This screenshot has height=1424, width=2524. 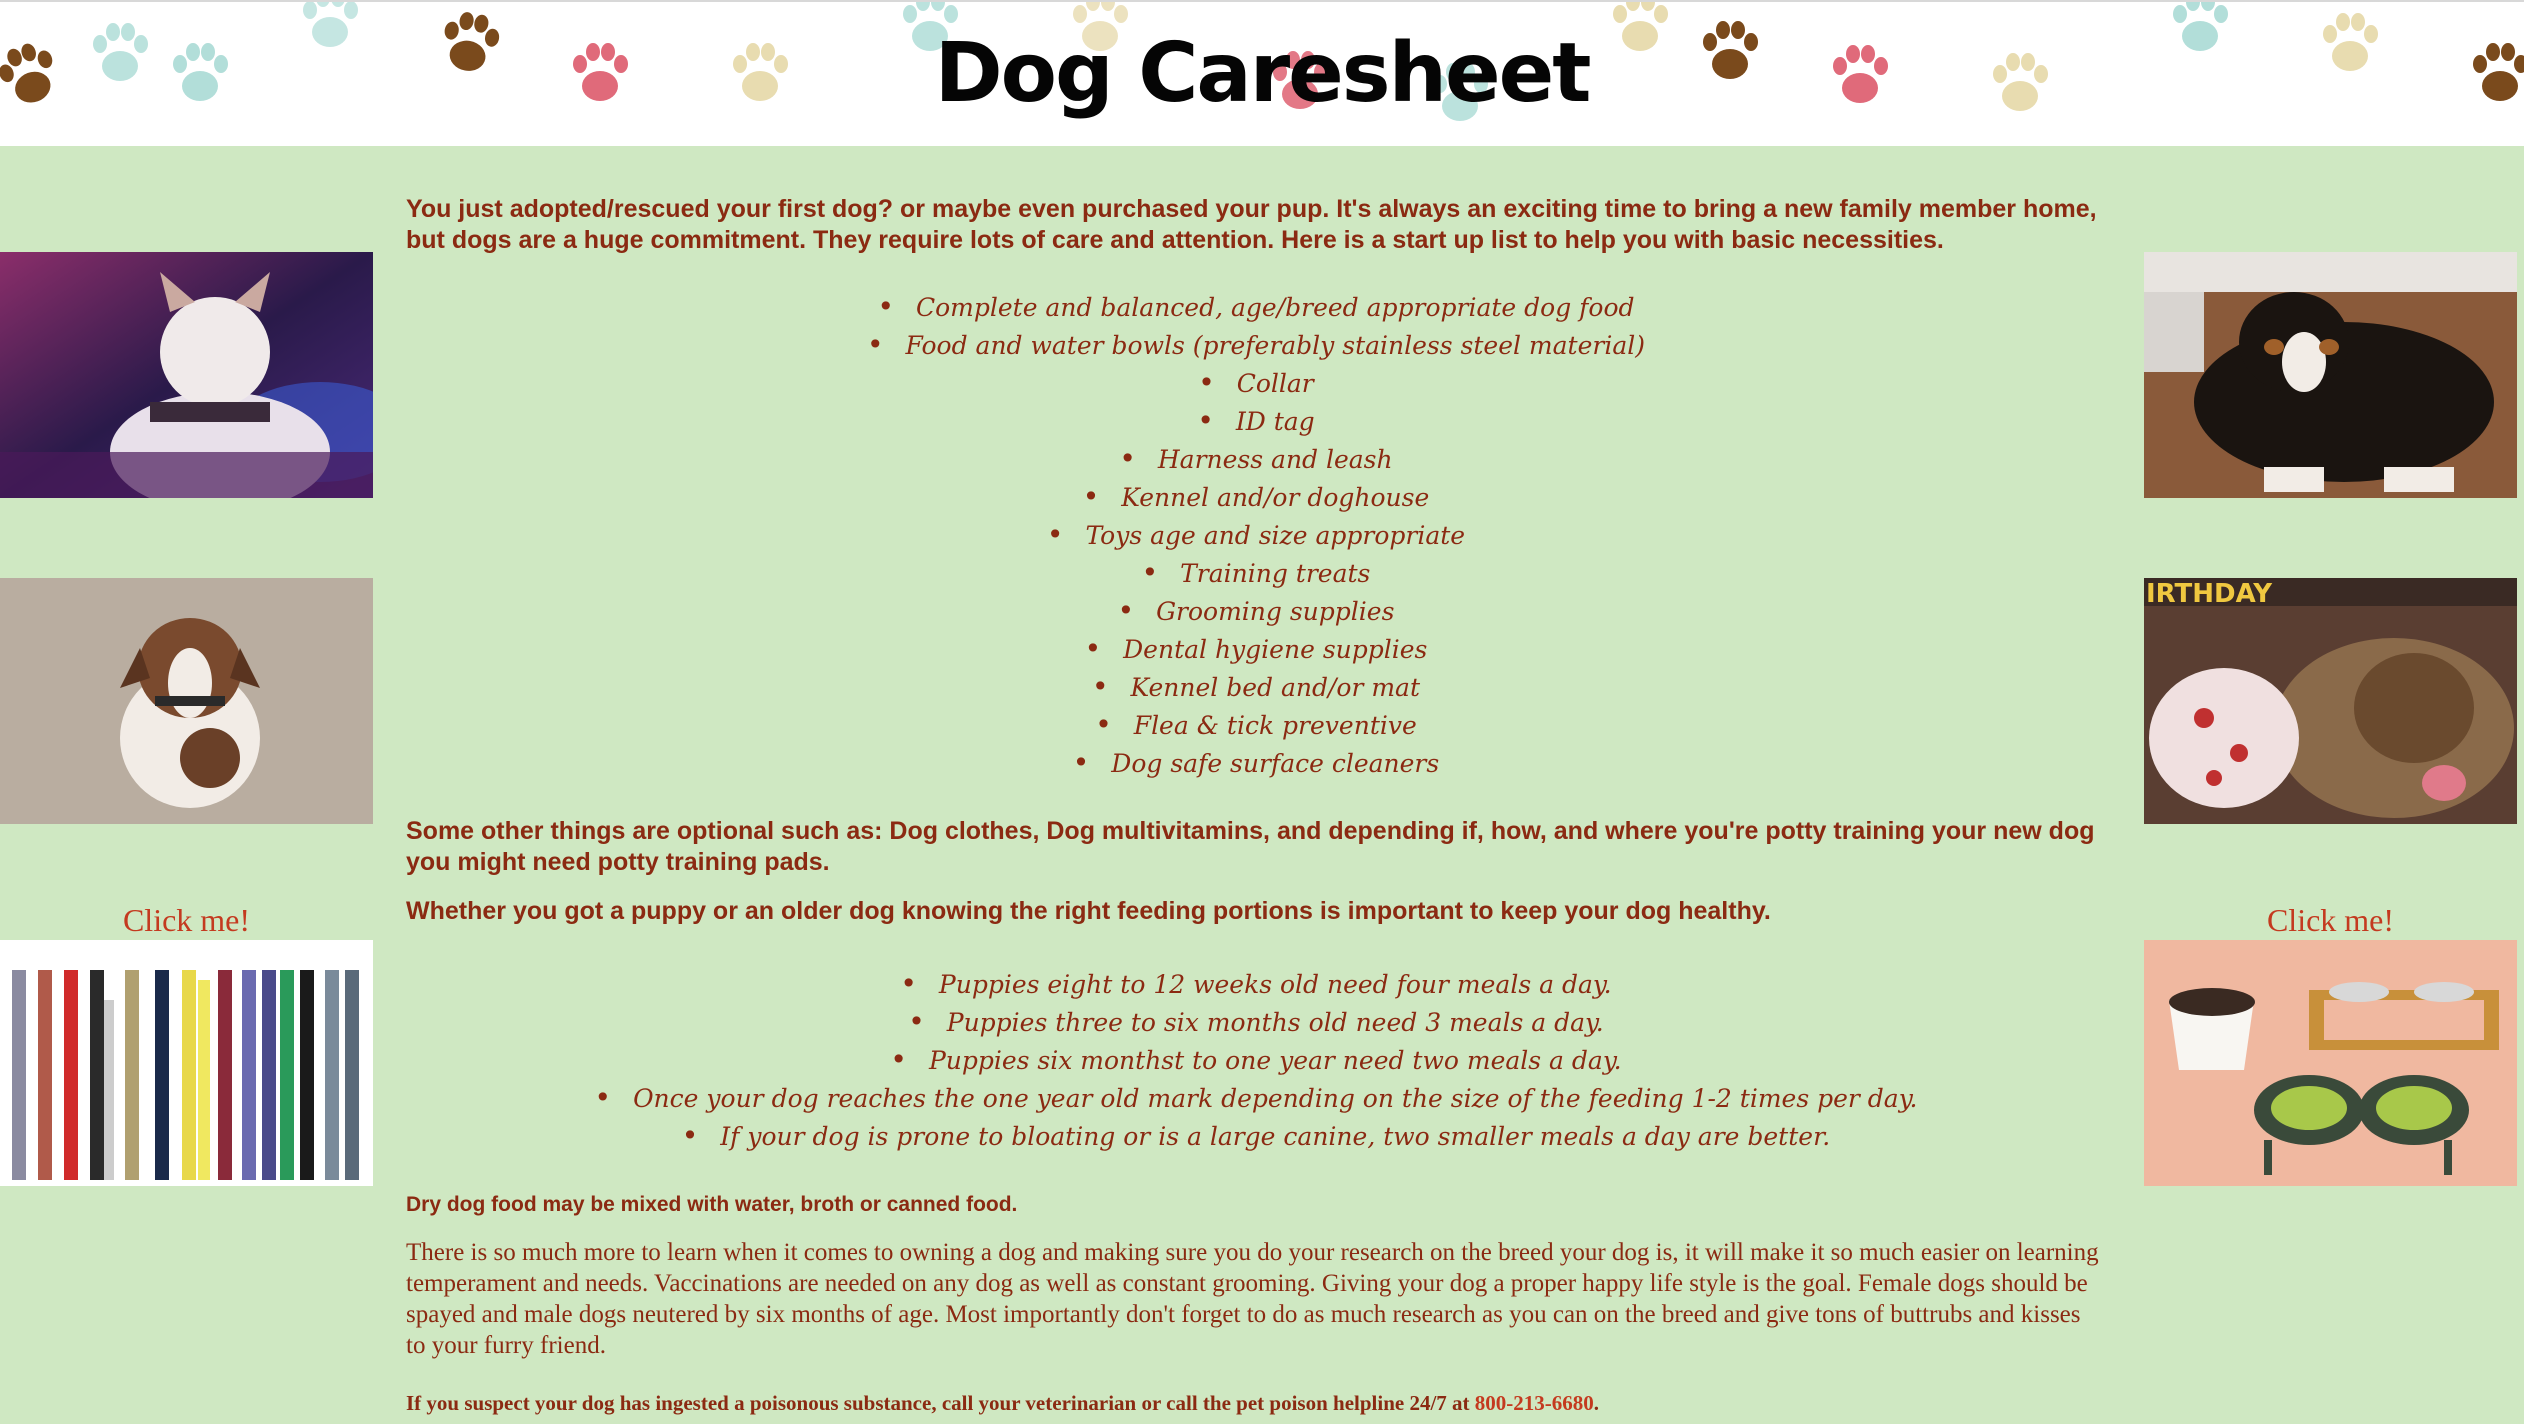 What do you see at coordinates (1256, 611) in the screenshot?
I see `necessity-list-item: Grooming supplies` at bounding box center [1256, 611].